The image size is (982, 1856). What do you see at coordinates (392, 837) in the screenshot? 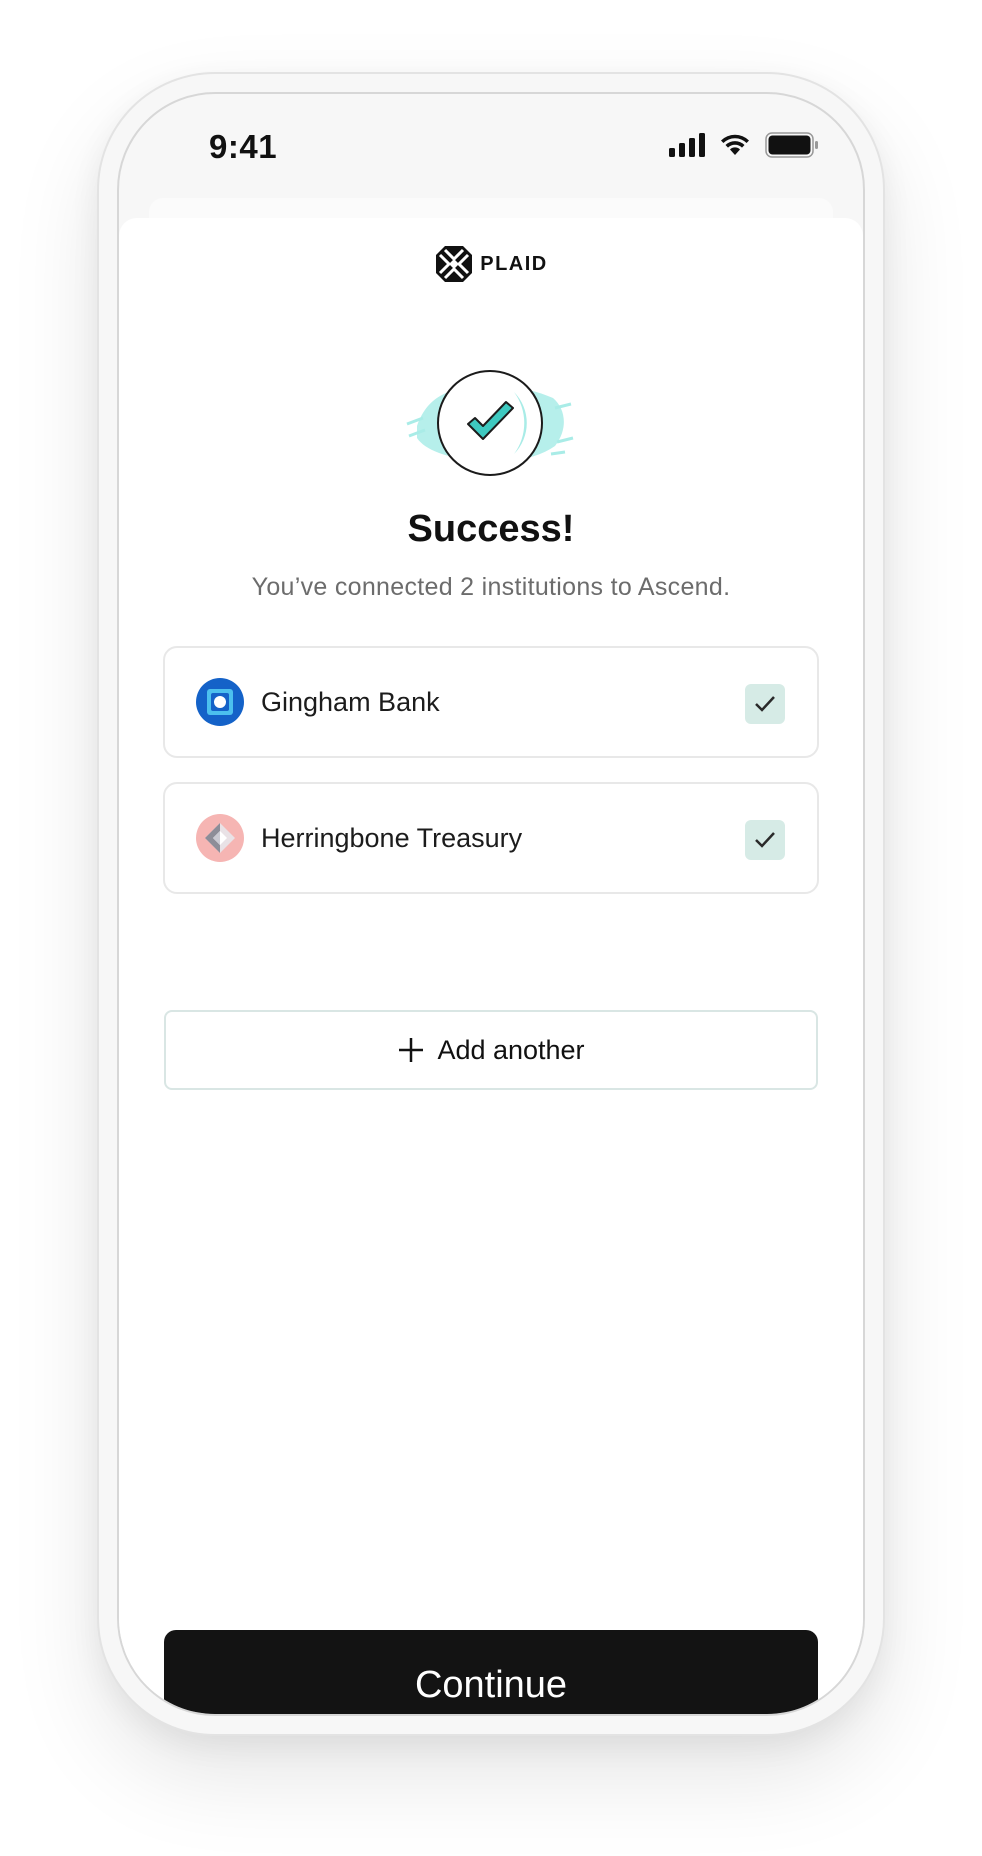
I see `institution-name: Herringbone Treasury` at bounding box center [392, 837].